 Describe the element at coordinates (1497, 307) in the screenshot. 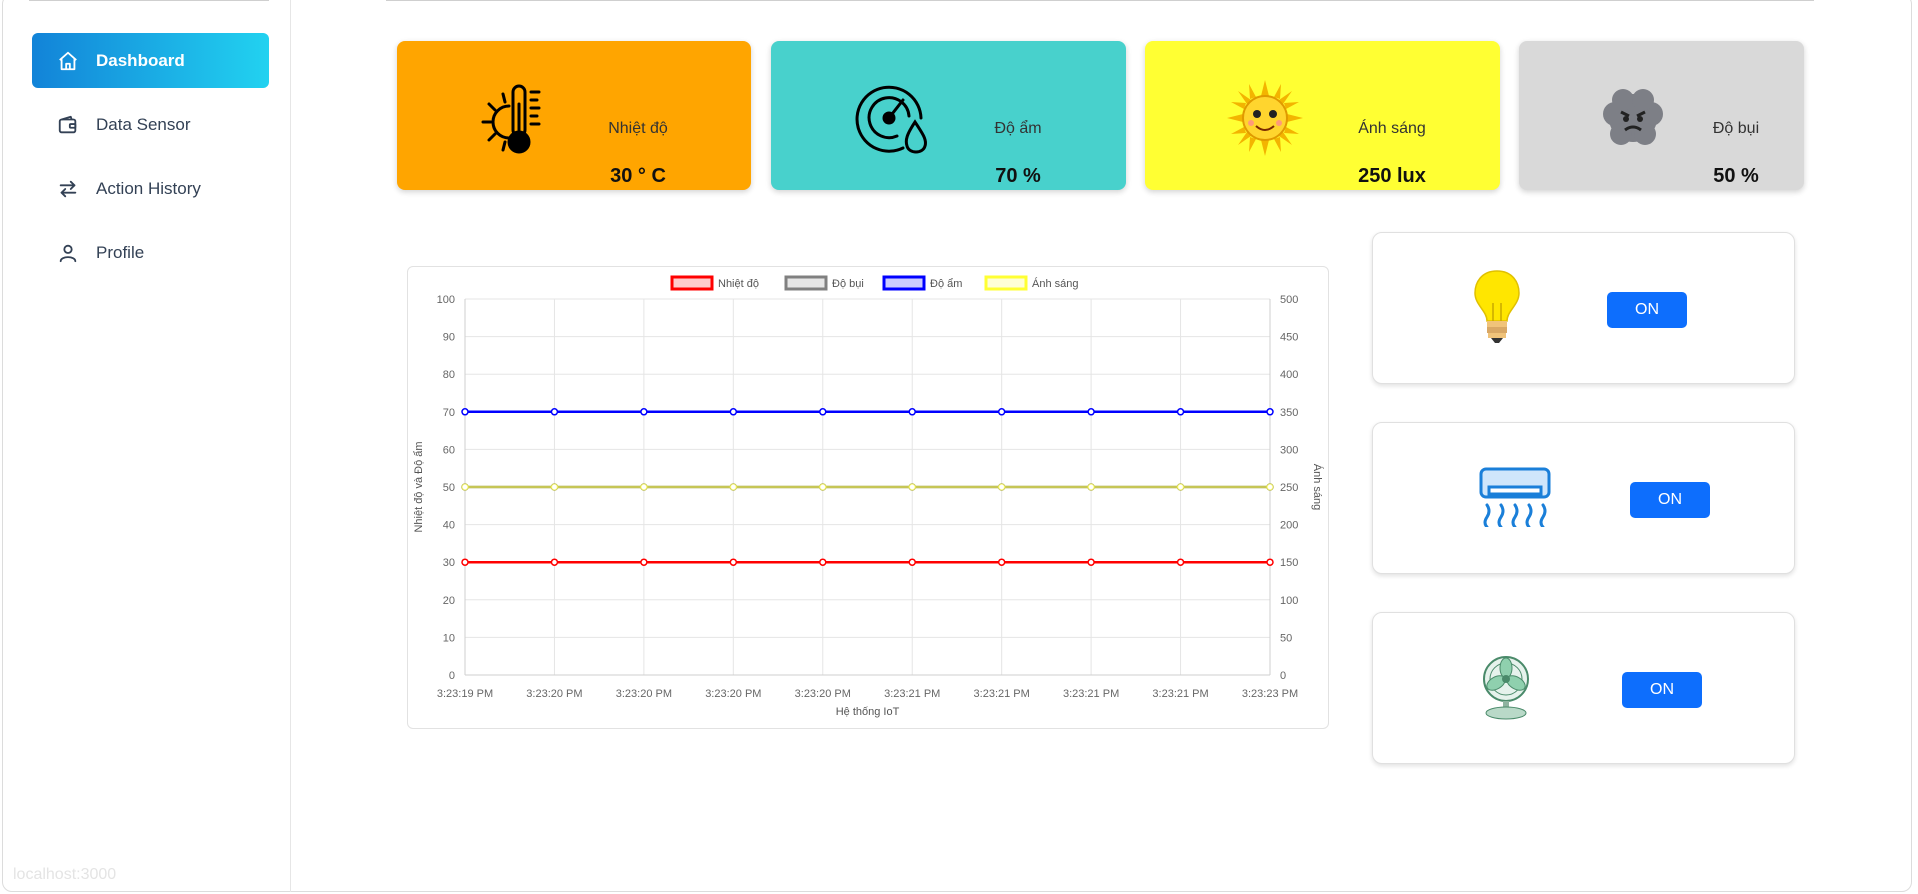

I see `light-bulb-icon` at that location.